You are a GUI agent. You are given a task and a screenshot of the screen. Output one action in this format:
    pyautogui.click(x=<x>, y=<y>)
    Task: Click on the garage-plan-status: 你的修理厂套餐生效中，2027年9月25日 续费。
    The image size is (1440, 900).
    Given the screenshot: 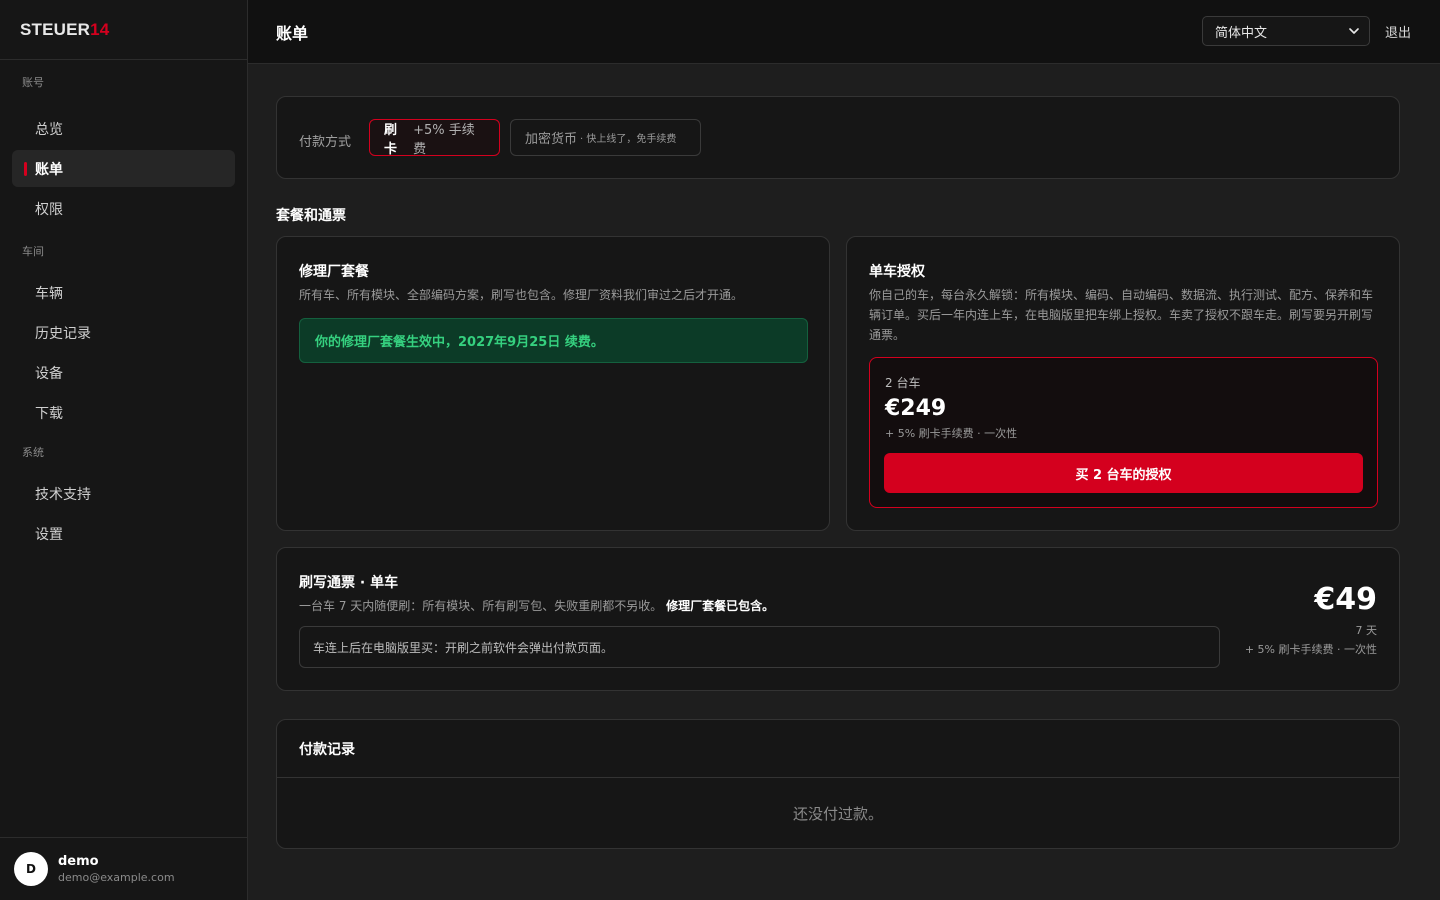 What is the action you would take?
    pyautogui.click(x=553, y=340)
    